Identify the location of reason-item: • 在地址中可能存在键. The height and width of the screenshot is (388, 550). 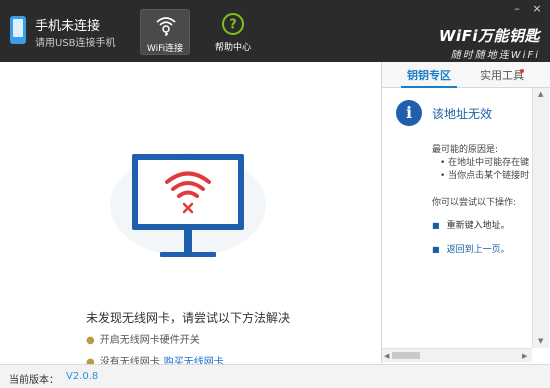
(485, 163).